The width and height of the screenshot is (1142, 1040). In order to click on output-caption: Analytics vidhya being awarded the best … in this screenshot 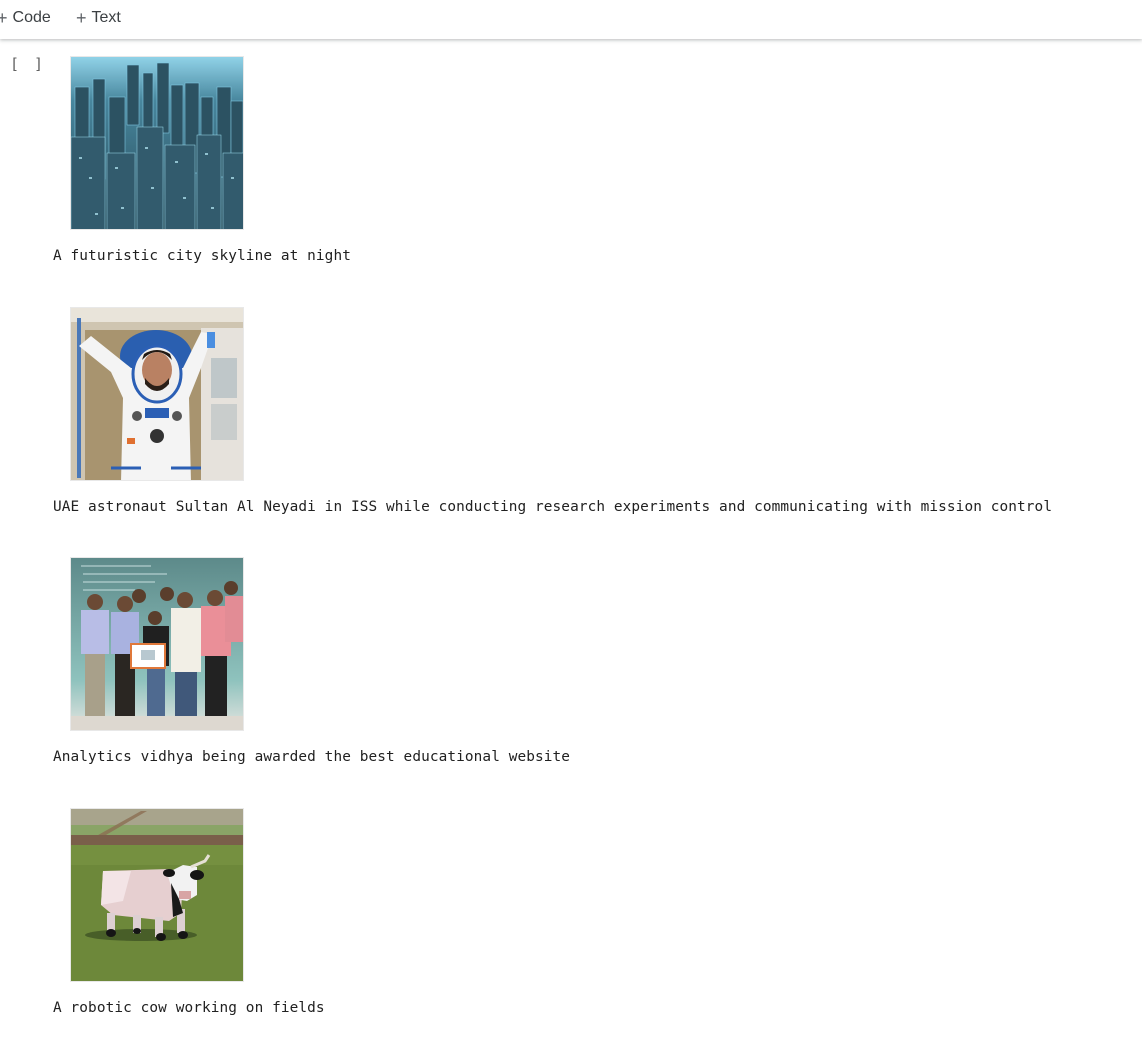, I will do `click(312, 757)`.